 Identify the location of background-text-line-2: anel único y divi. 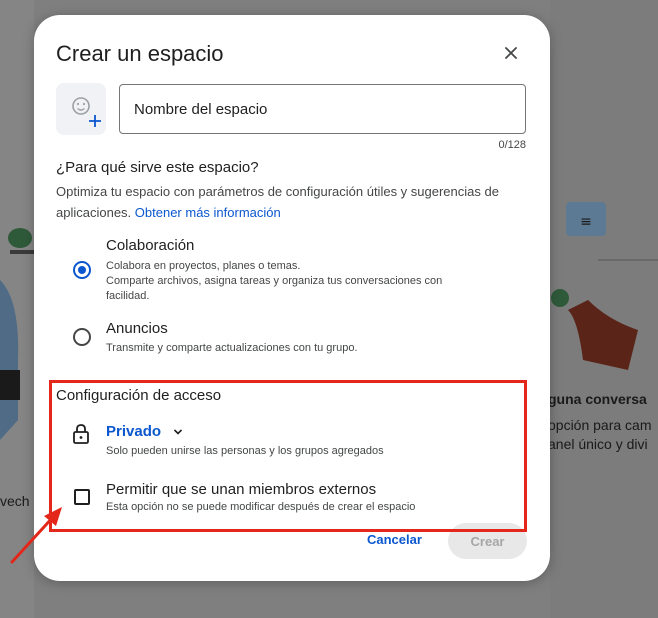
(598, 444).